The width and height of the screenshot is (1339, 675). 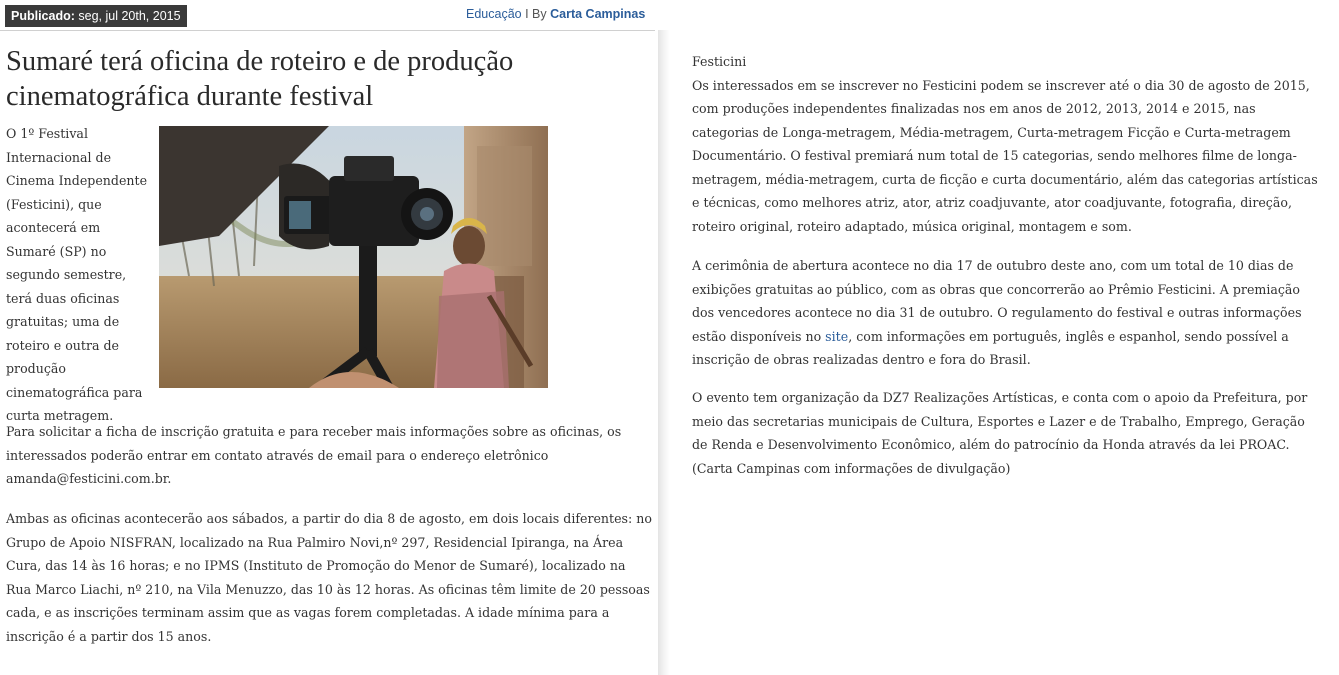 I want to click on author-link: Carta Campinas, so click(x=597, y=14).